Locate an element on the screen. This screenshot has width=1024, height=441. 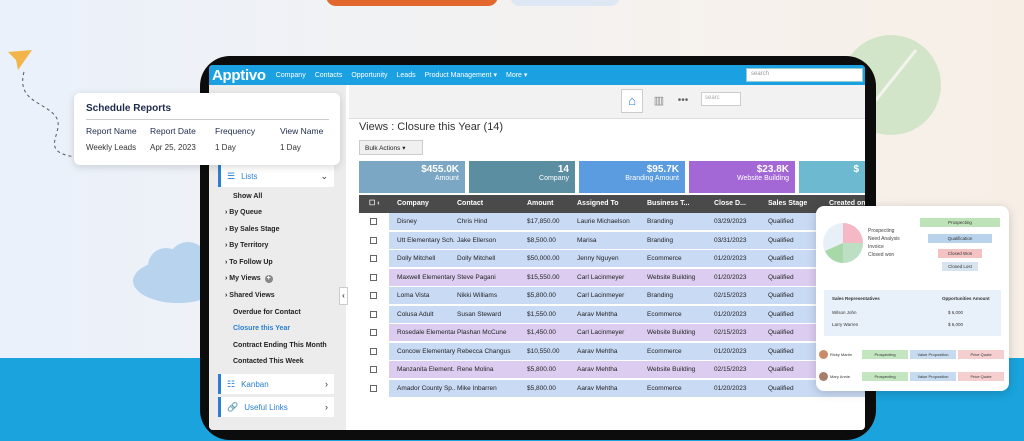
decor-pill is located at coordinates (565, 3).